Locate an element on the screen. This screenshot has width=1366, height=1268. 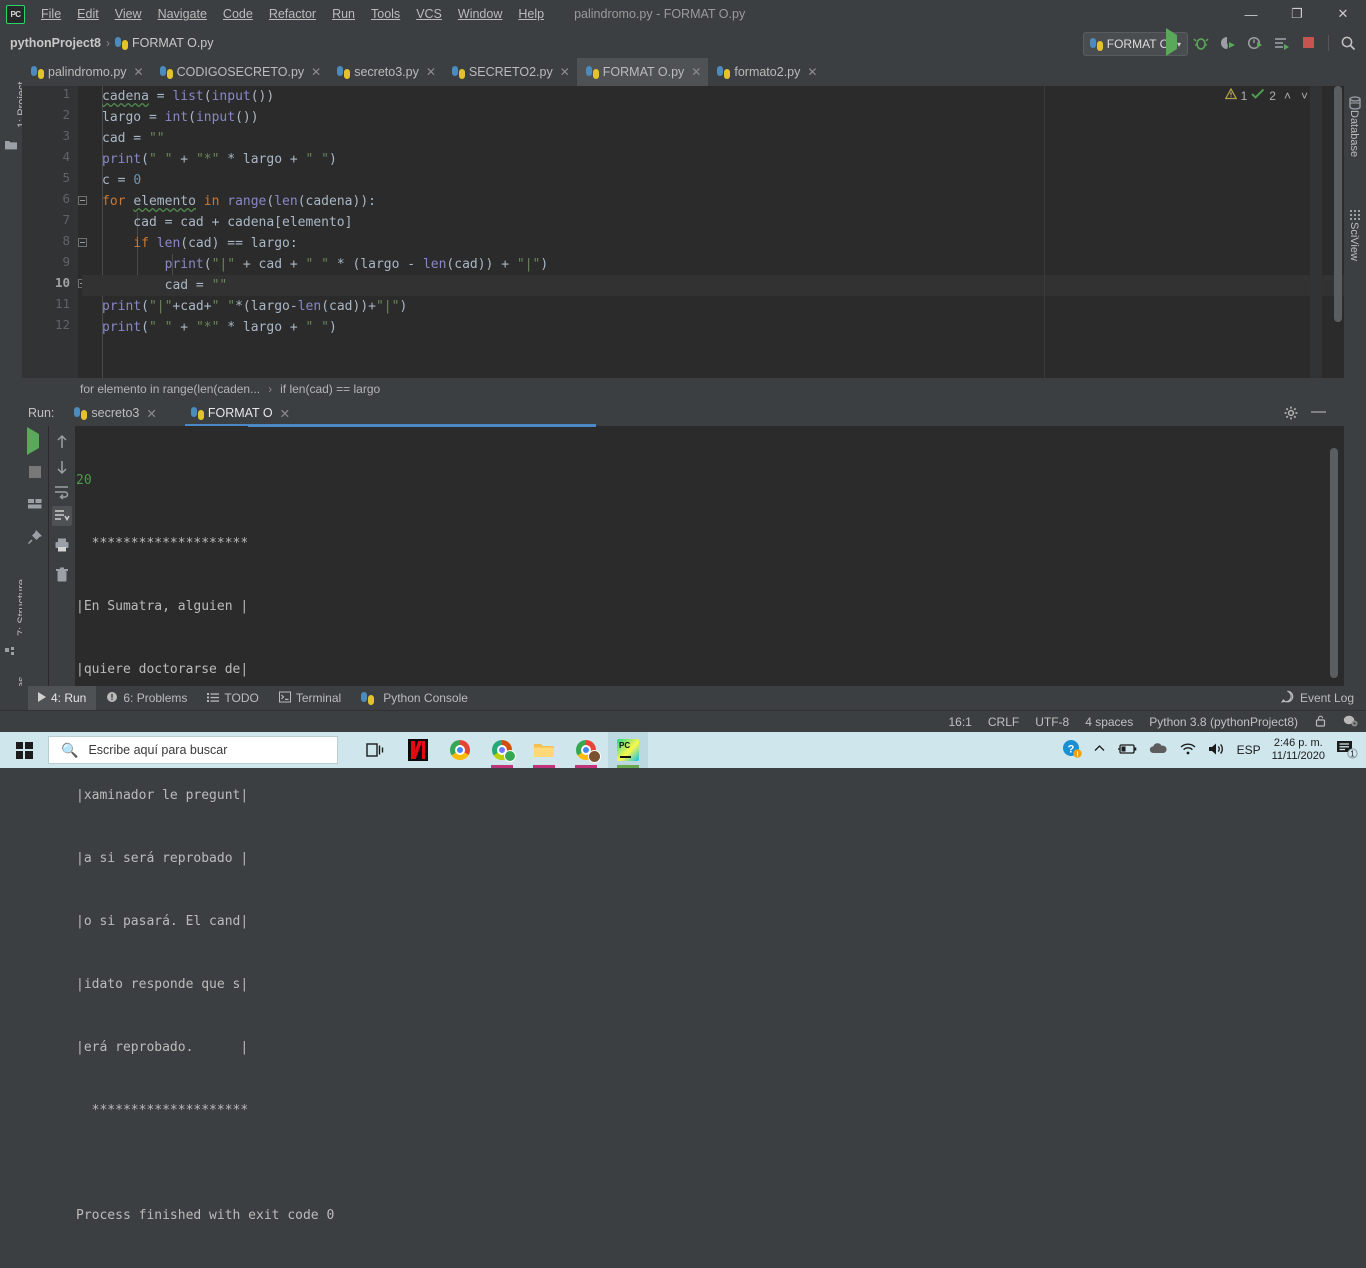
debug-icon is located at coordinates (1201, 43).